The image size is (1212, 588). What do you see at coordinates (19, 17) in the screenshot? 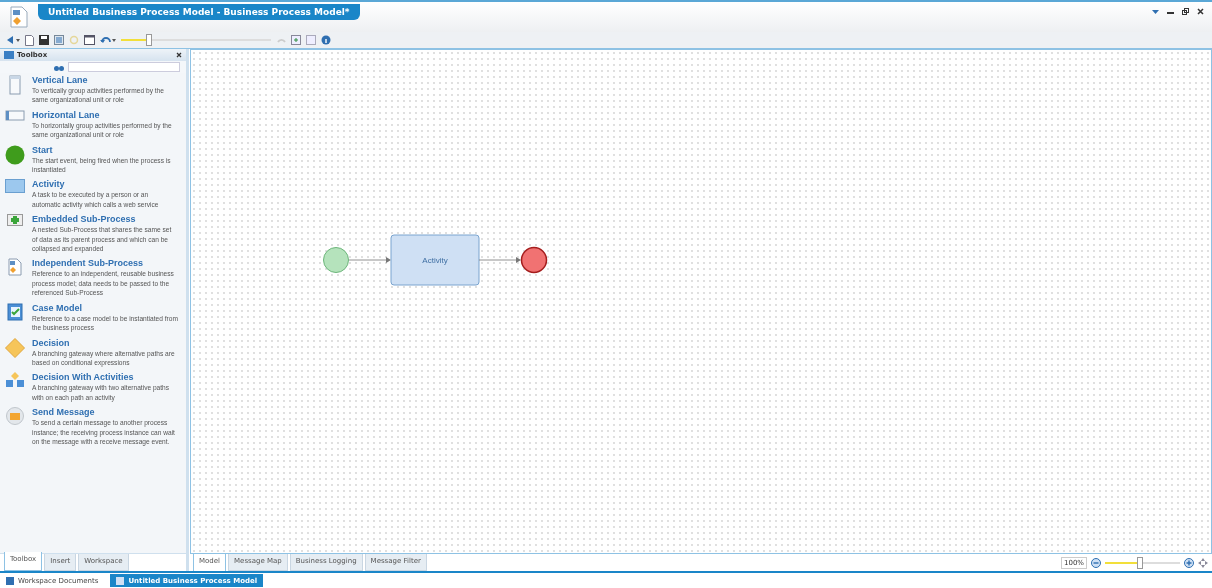
I see `app-icon` at bounding box center [19, 17].